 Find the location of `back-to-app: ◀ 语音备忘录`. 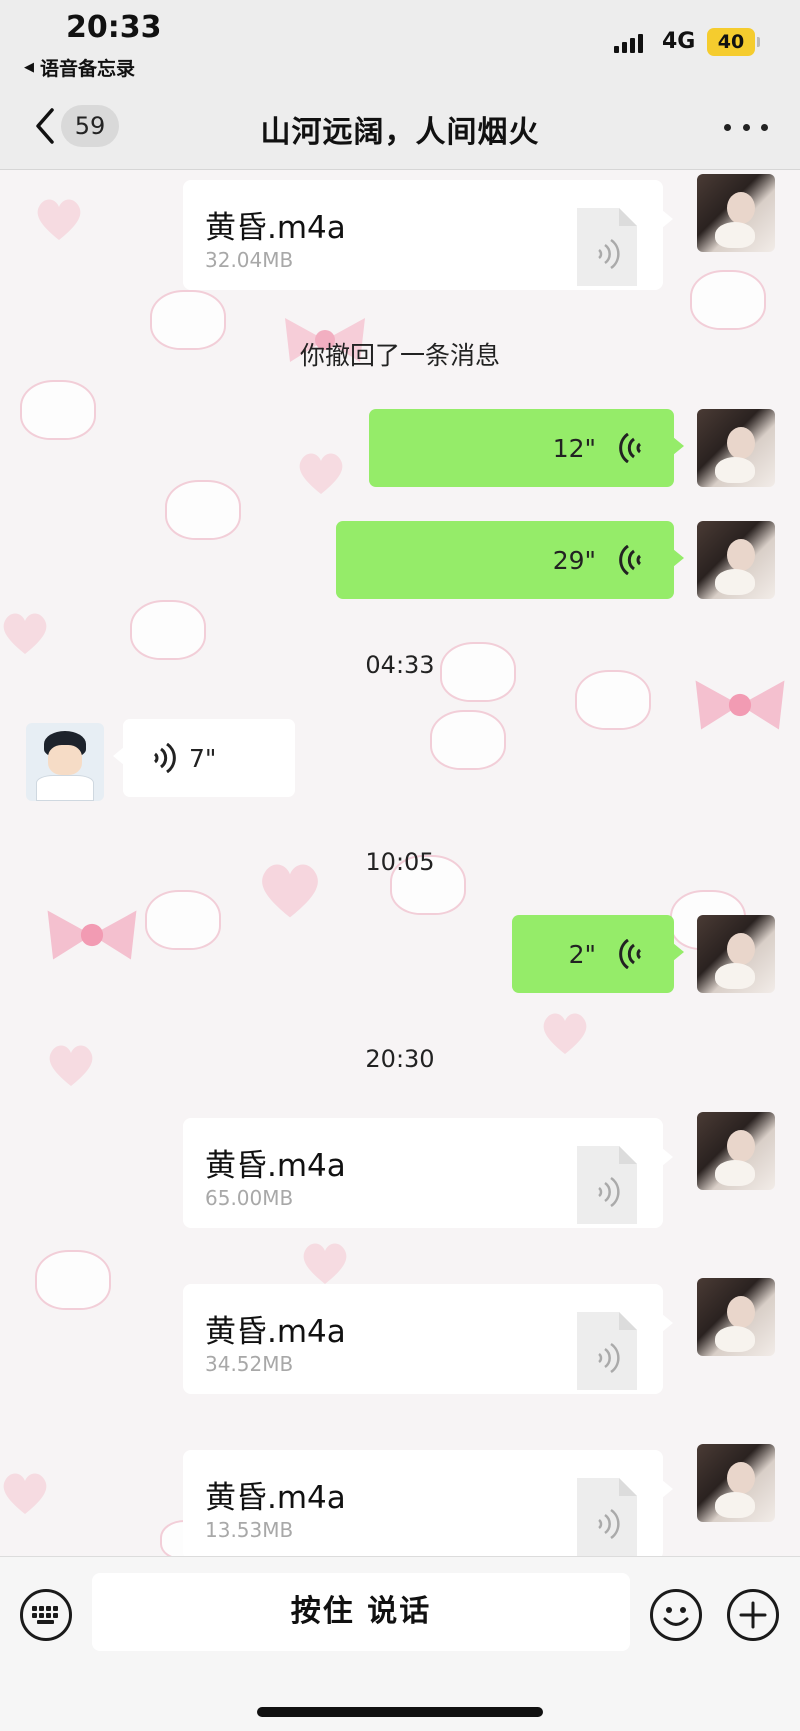

back-to-app: ◀ 语音备忘录 is located at coordinates (79, 67).